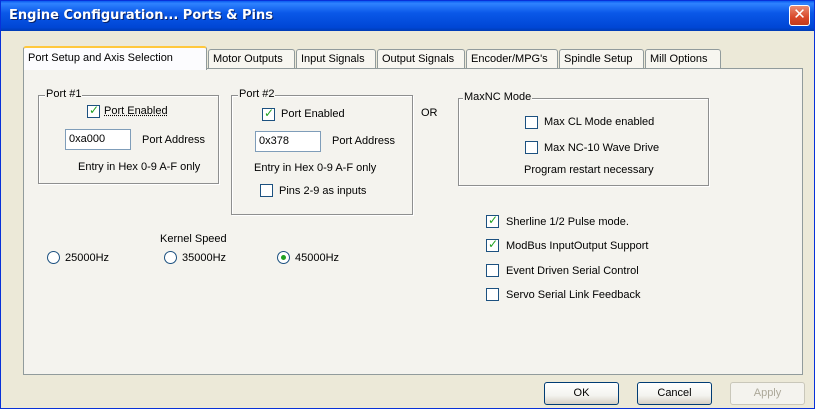 The width and height of the screenshot is (815, 409). Describe the element at coordinates (288, 141) in the screenshot. I see `port2-address-input: 0x378` at that location.